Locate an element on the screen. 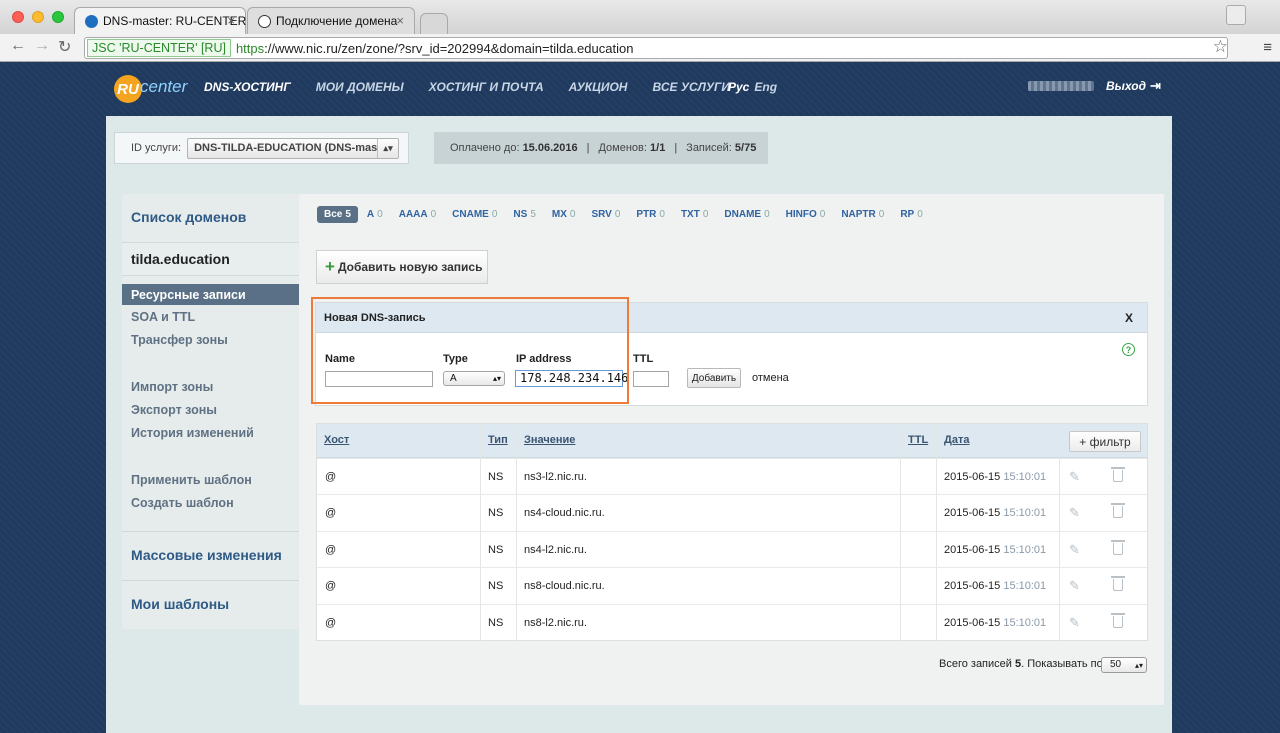 The image size is (1280, 733). sidebar-item-soa-ttl: SOA и TTL is located at coordinates (163, 317).